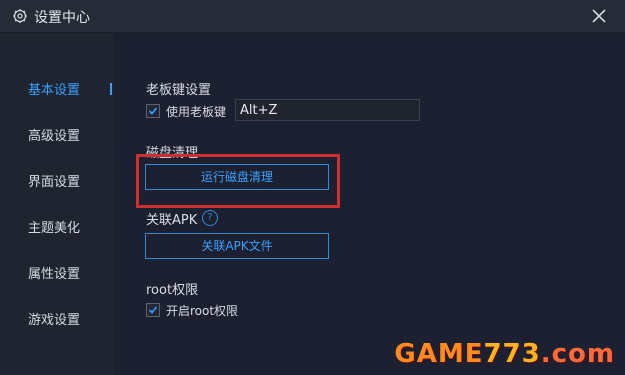 The width and height of the screenshot is (625, 375). What do you see at coordinates (599, 16) in the screenshot?
I see `close-icon` at bounding box center [599, 16].